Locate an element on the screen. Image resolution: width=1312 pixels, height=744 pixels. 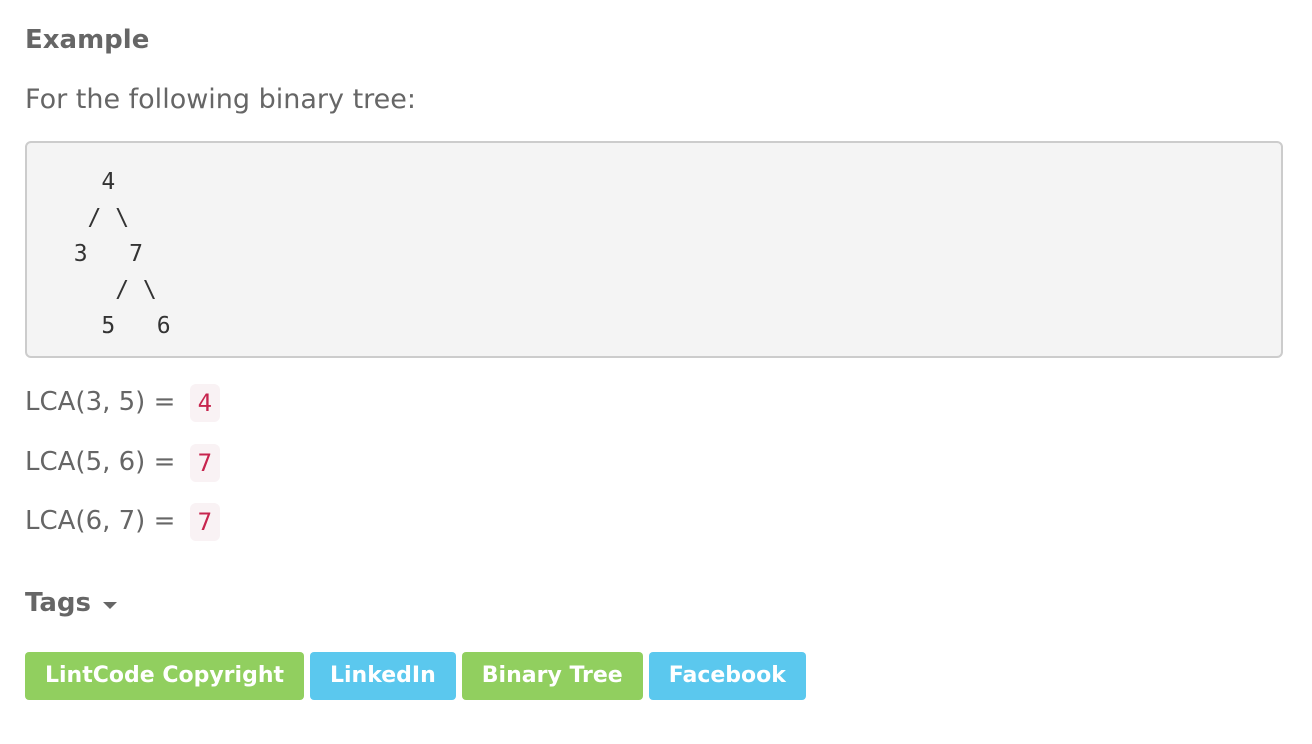
example-intro-text: For the following binary tree: is located at coordinates (220, 99).